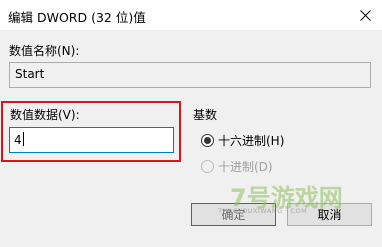  Describe the element at coordinates (207, 166) in the screenshot. I see `radio-unselected-icon` at that location.